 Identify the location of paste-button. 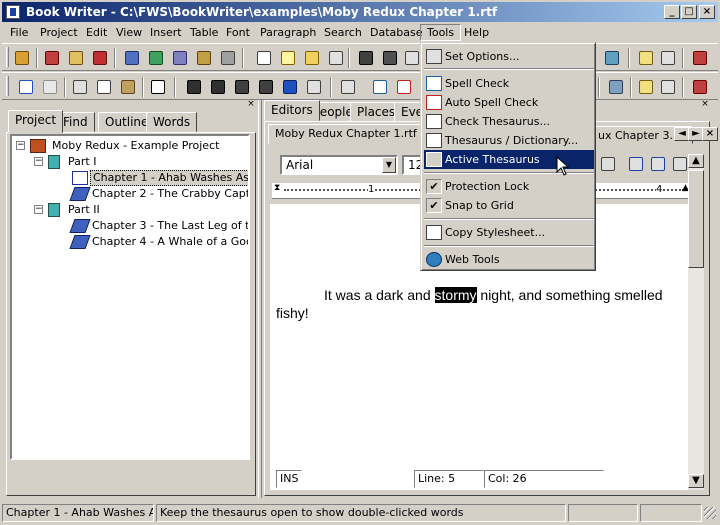
(128, 87).